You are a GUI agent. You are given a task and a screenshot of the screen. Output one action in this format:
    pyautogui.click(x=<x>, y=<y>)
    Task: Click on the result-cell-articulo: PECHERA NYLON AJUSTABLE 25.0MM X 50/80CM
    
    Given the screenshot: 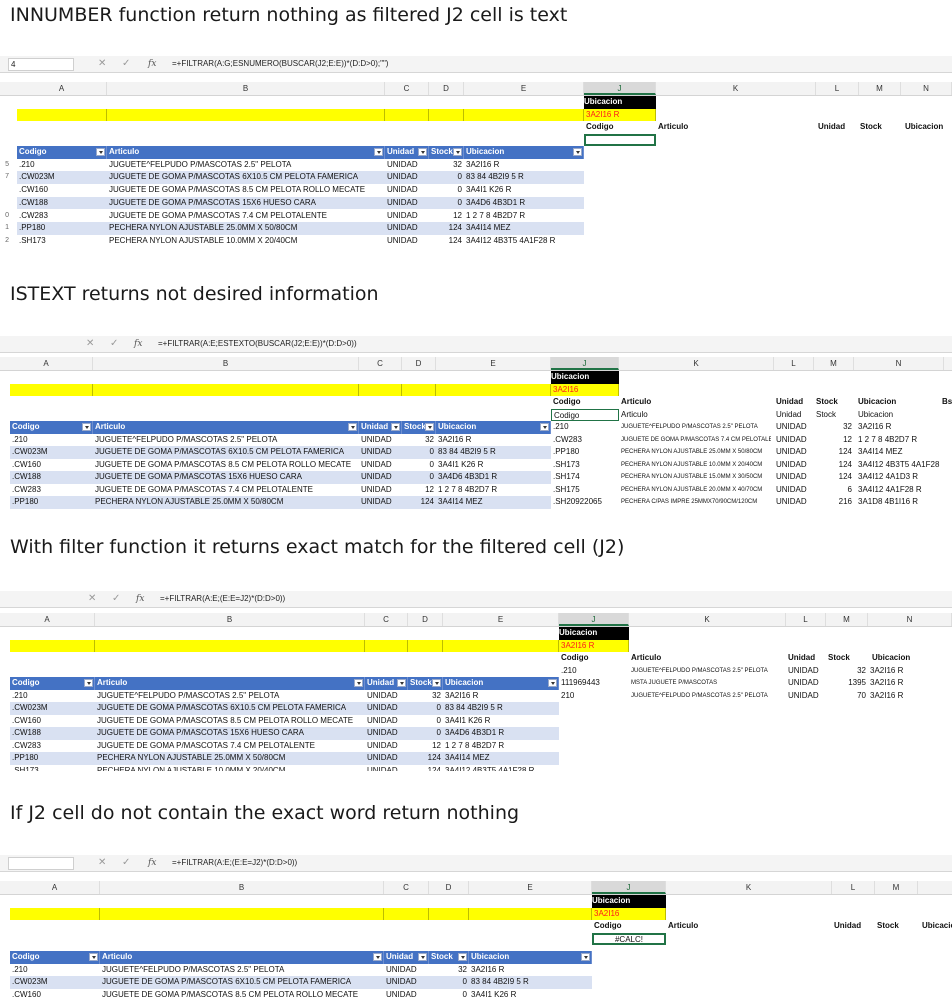 What is the action you would take?
    pyautogui.click(x=696, y=452)
    